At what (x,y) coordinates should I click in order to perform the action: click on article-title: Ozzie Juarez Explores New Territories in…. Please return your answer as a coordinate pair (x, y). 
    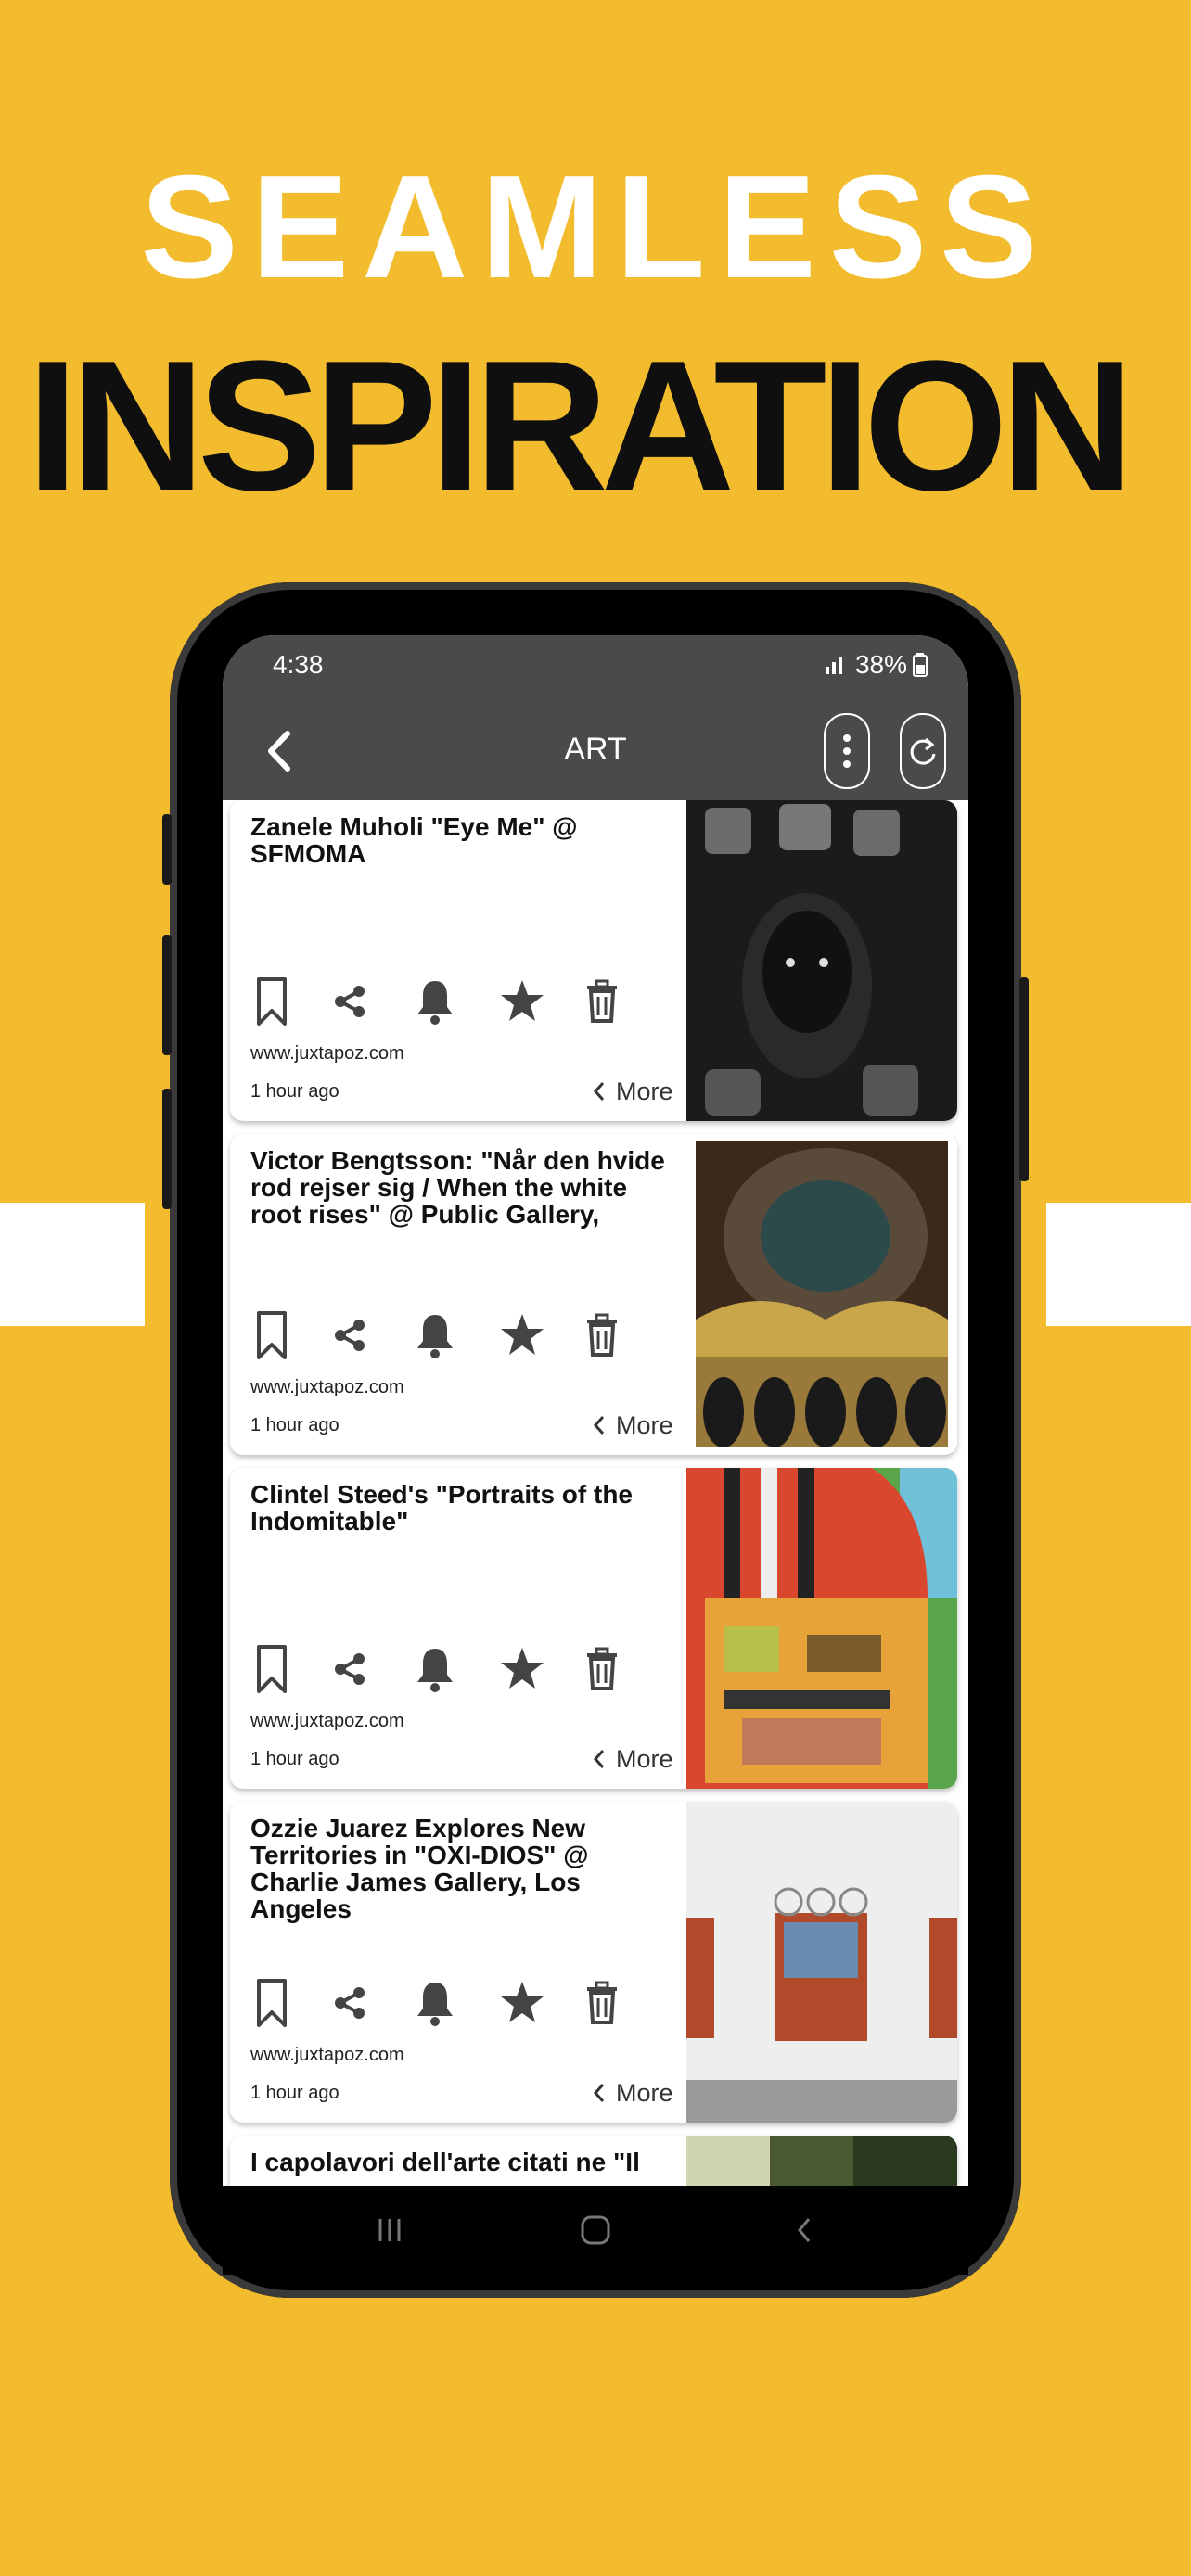
    Looking at the image, I should click on (459, 1868).